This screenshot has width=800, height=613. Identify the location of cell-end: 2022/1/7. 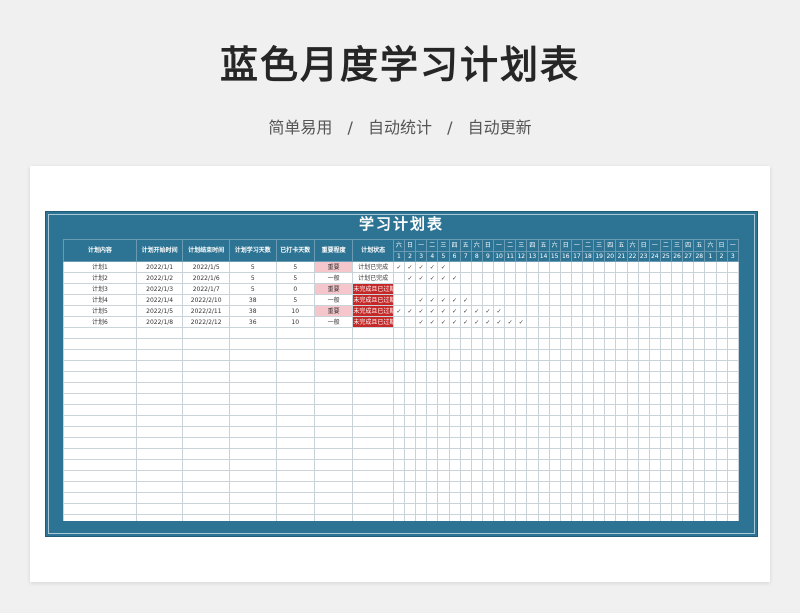
(206, 289).